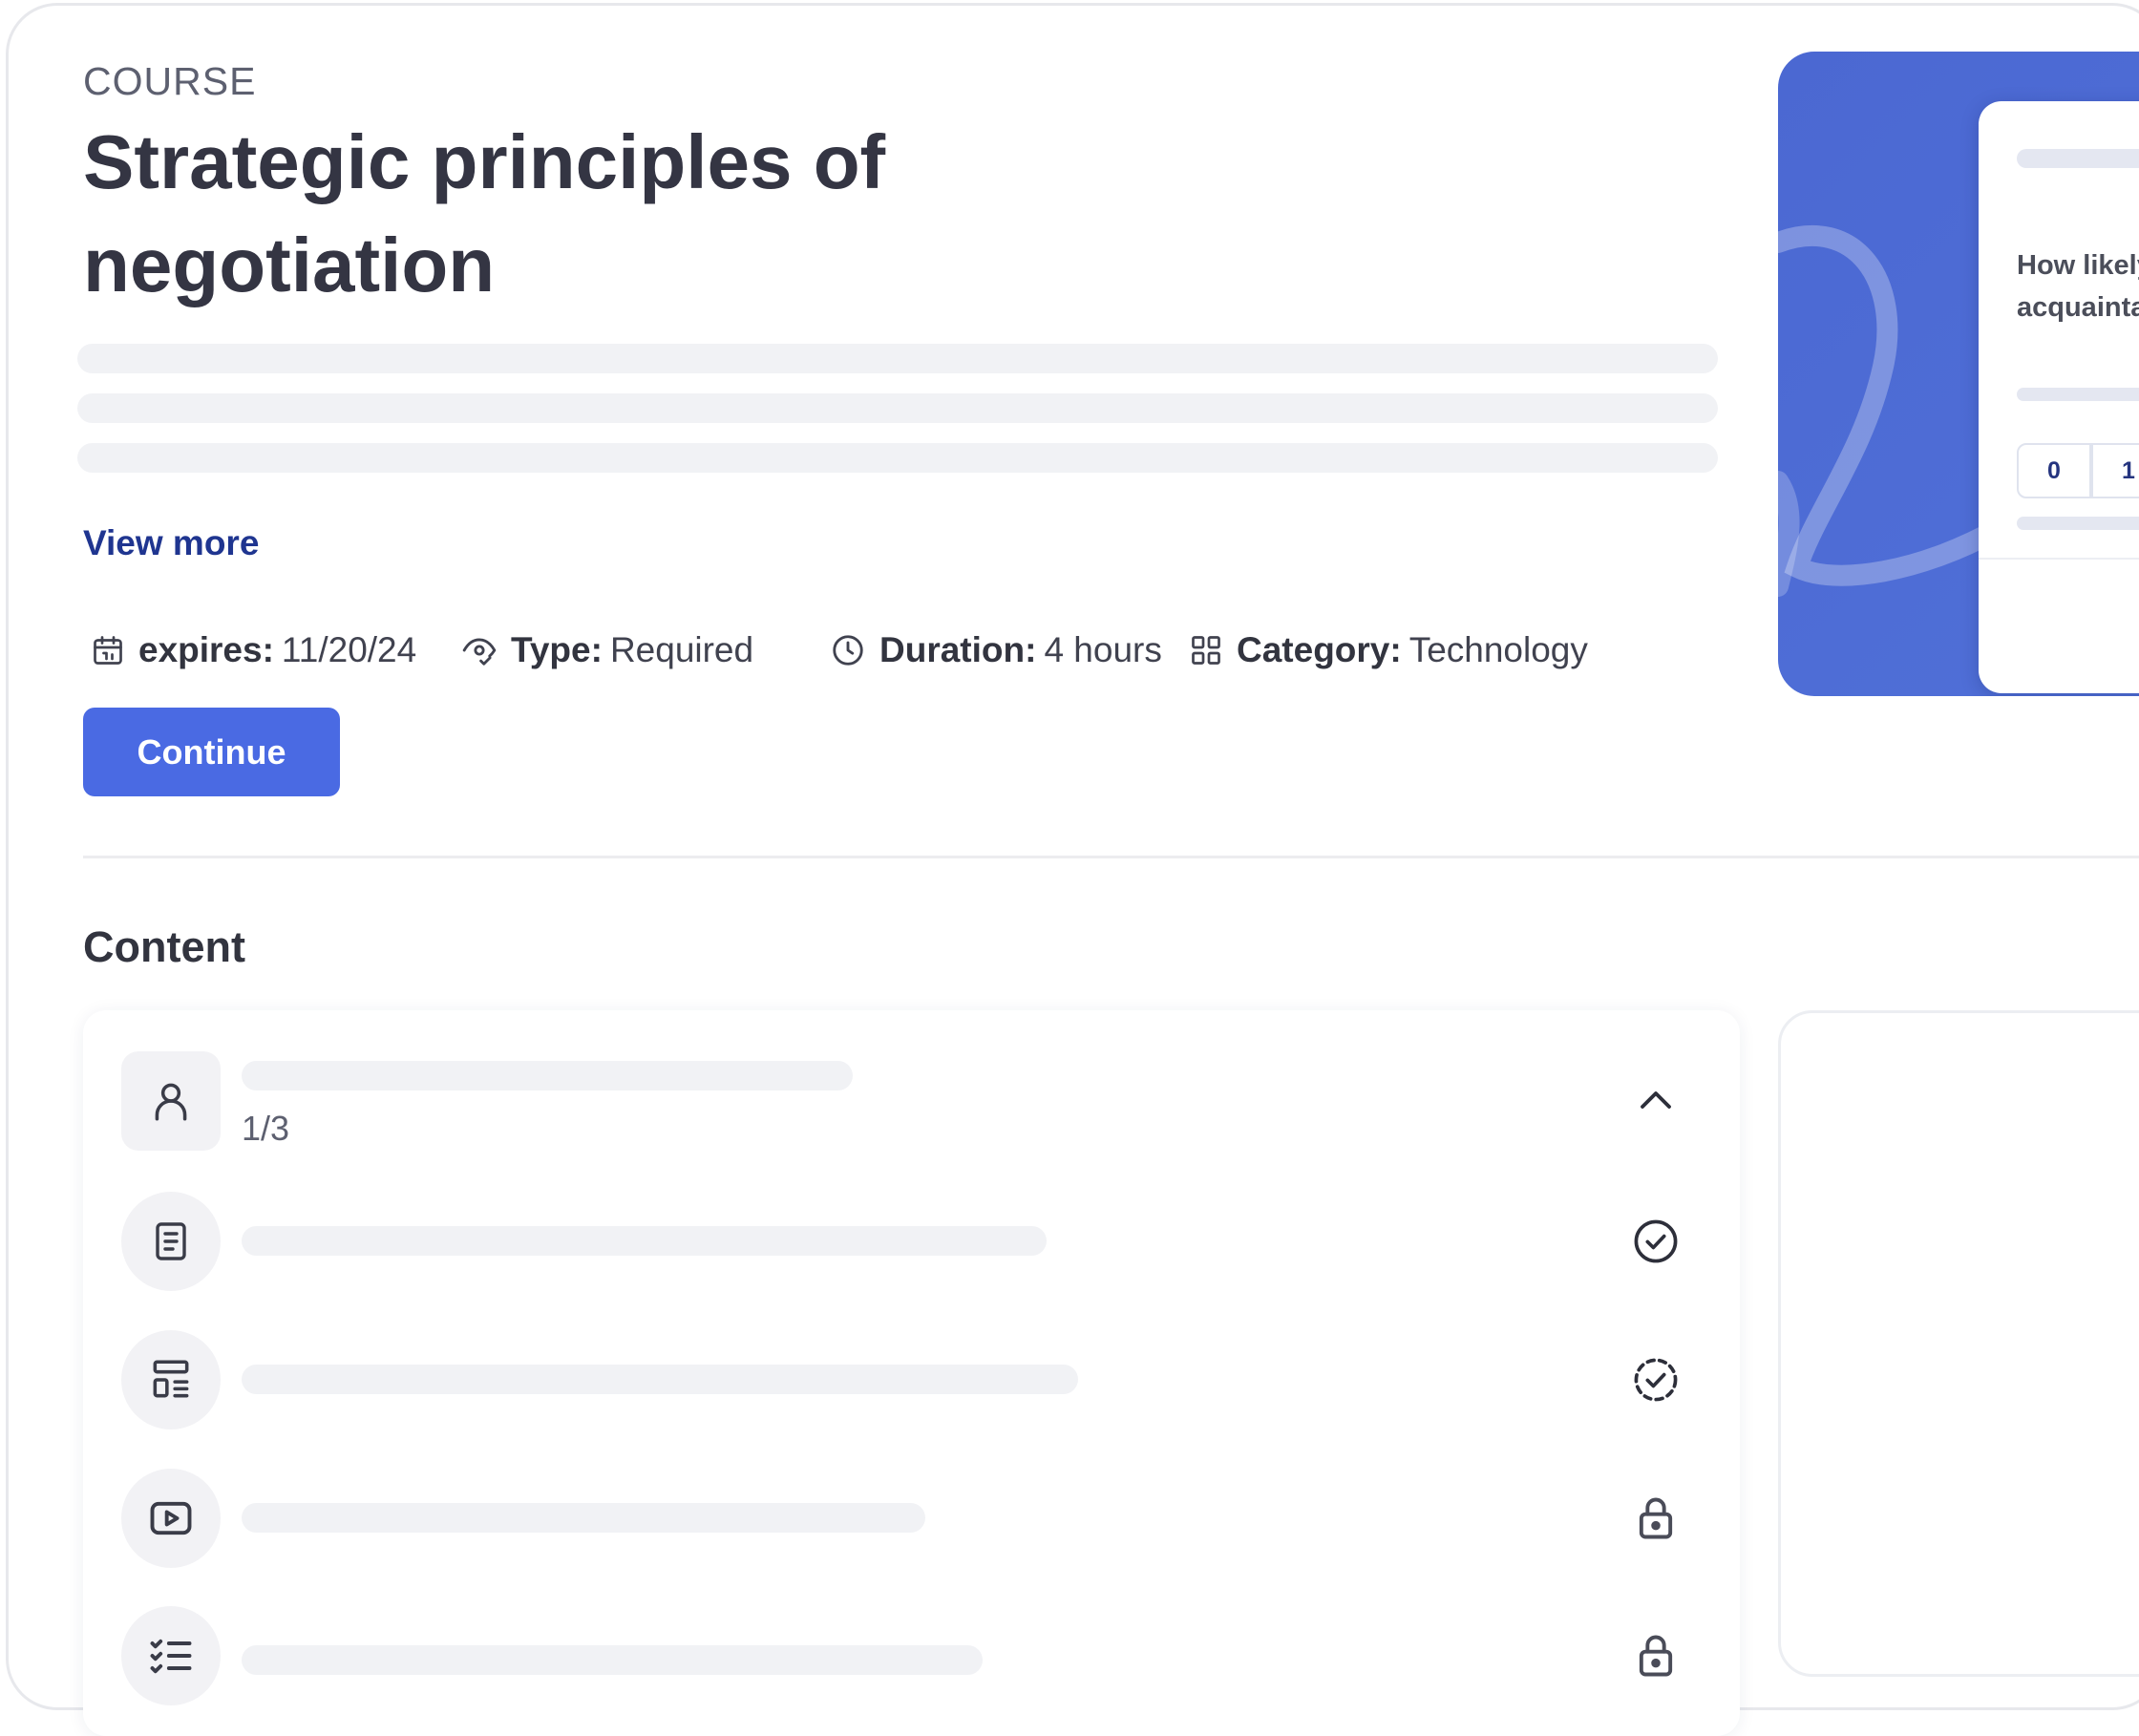  I want to click on document-icon, so click(171, 1241).